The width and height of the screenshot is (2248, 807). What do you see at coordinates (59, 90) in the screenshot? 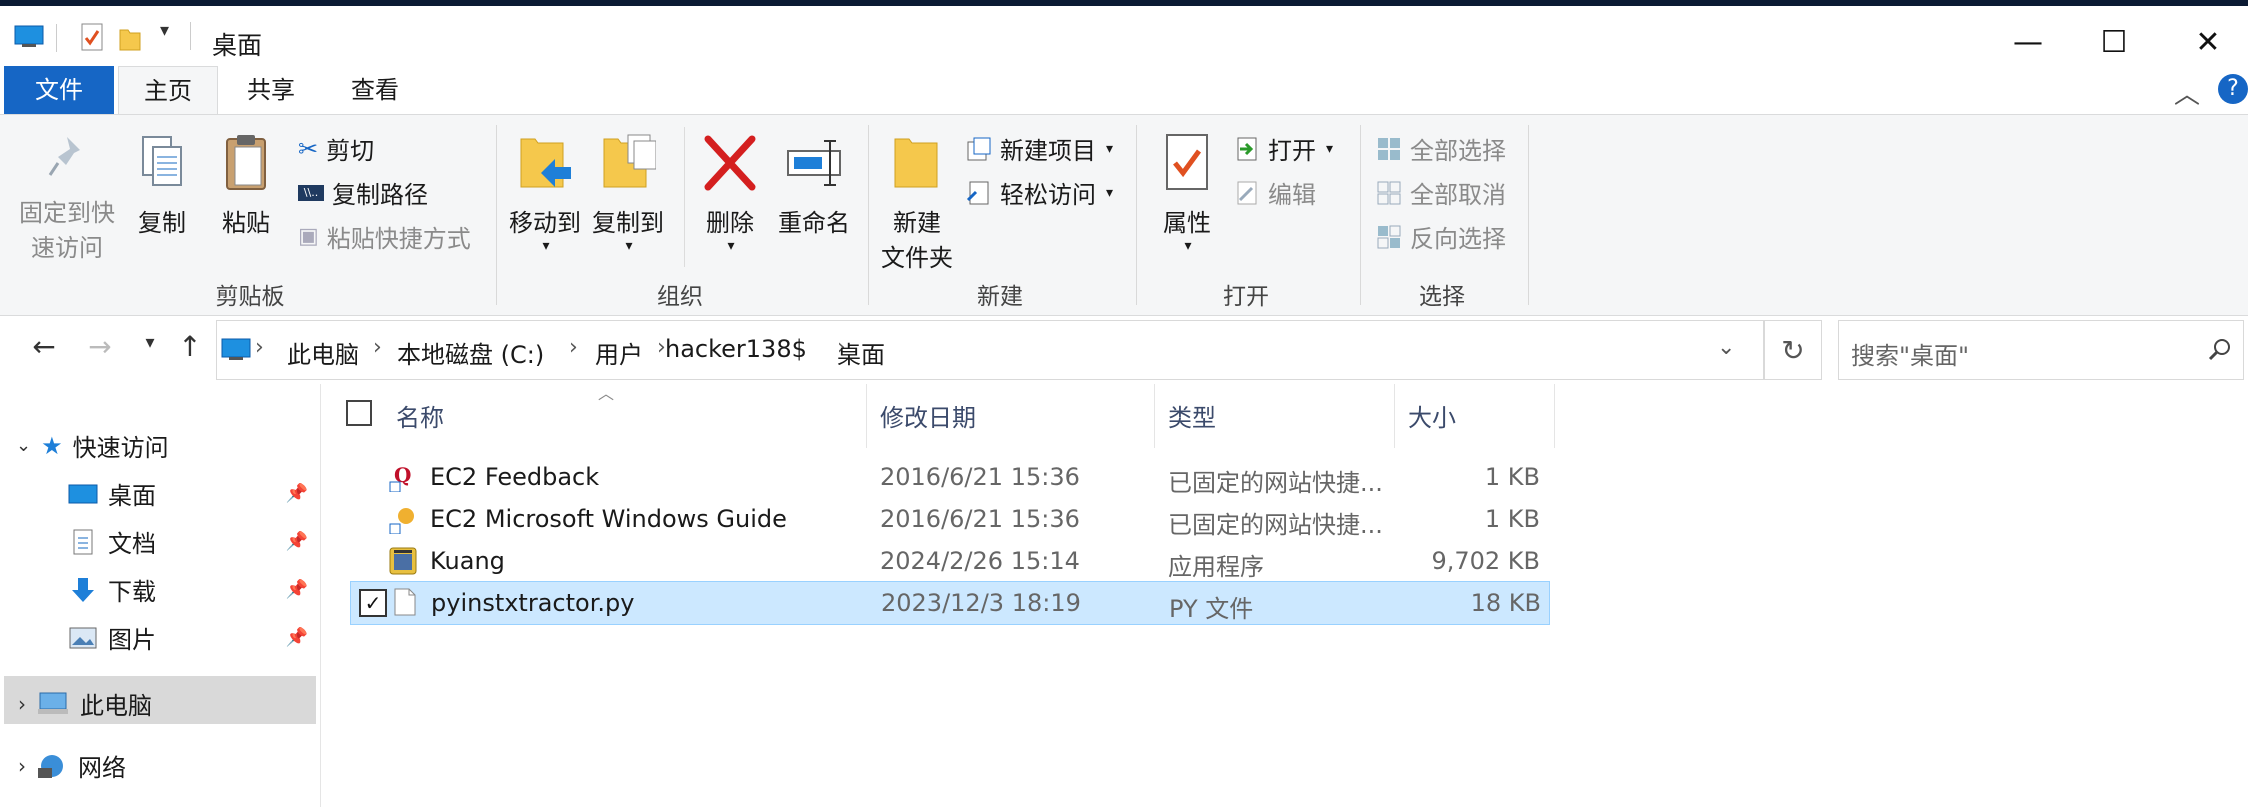
I see `tab-file: 文件` at bounding box center [59, 90].